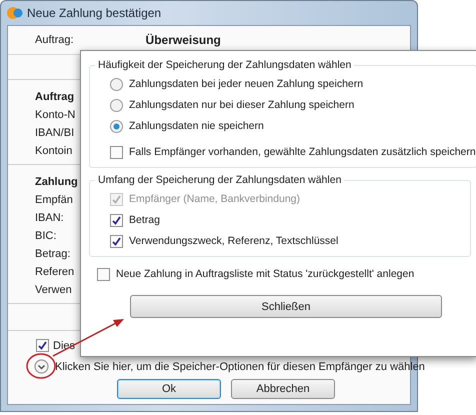 This screenshot has width=476, height=415. I want to click on checkbox-label: Verwendungszweck, Referenz, Textschlüssel, so click(233, 241).